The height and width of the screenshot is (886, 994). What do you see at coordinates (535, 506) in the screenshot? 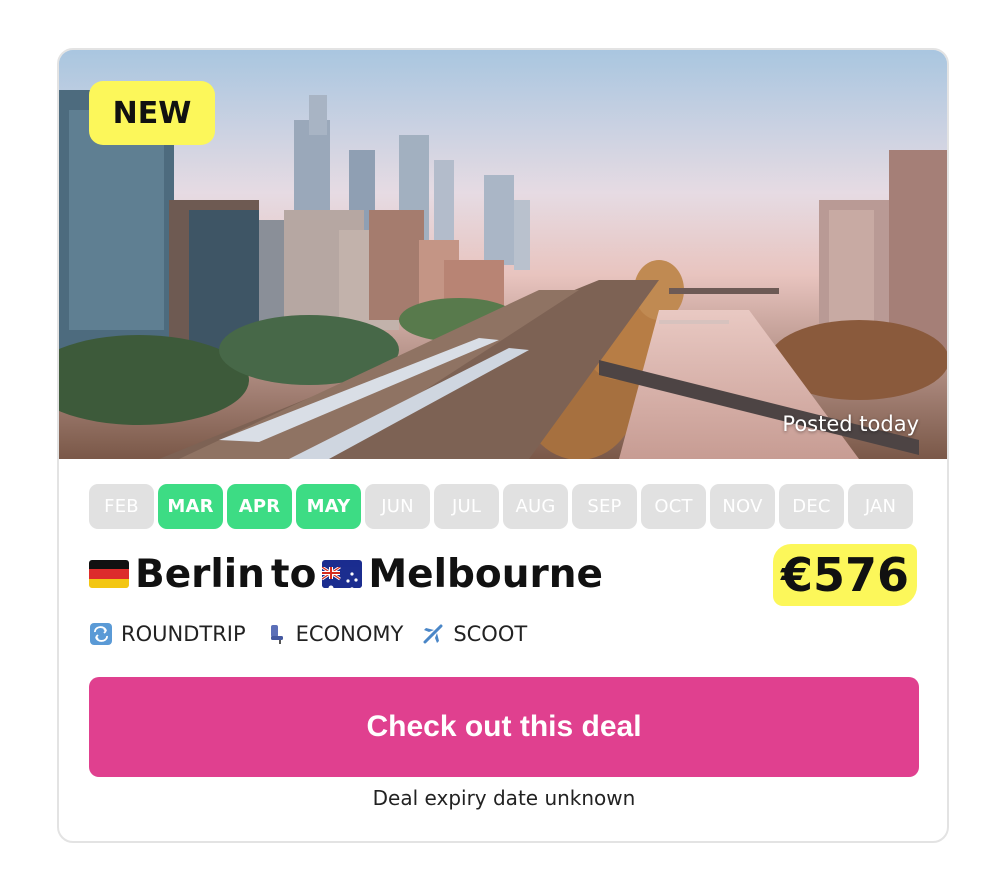
I see `month-aug: AUG` at bounding box center [535, 506].